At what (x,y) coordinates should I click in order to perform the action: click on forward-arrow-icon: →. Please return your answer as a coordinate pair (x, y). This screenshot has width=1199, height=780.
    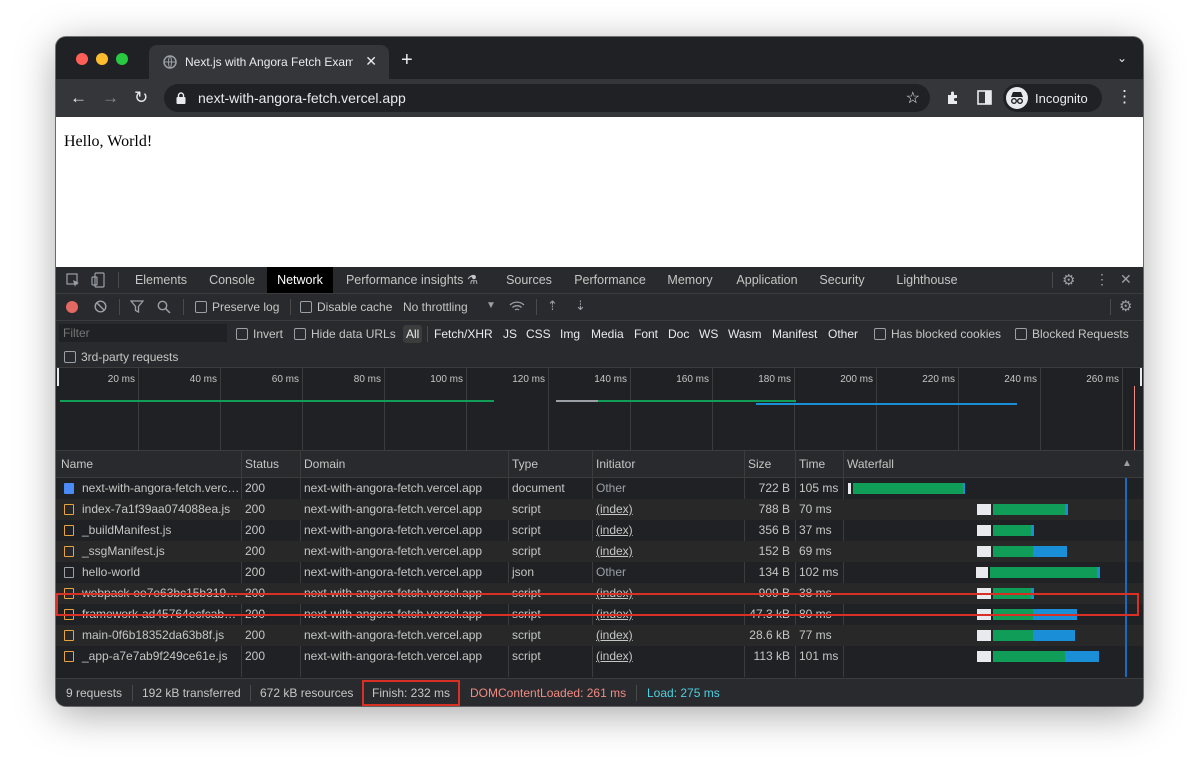
    Looking at the image, I should click on (110, 98).